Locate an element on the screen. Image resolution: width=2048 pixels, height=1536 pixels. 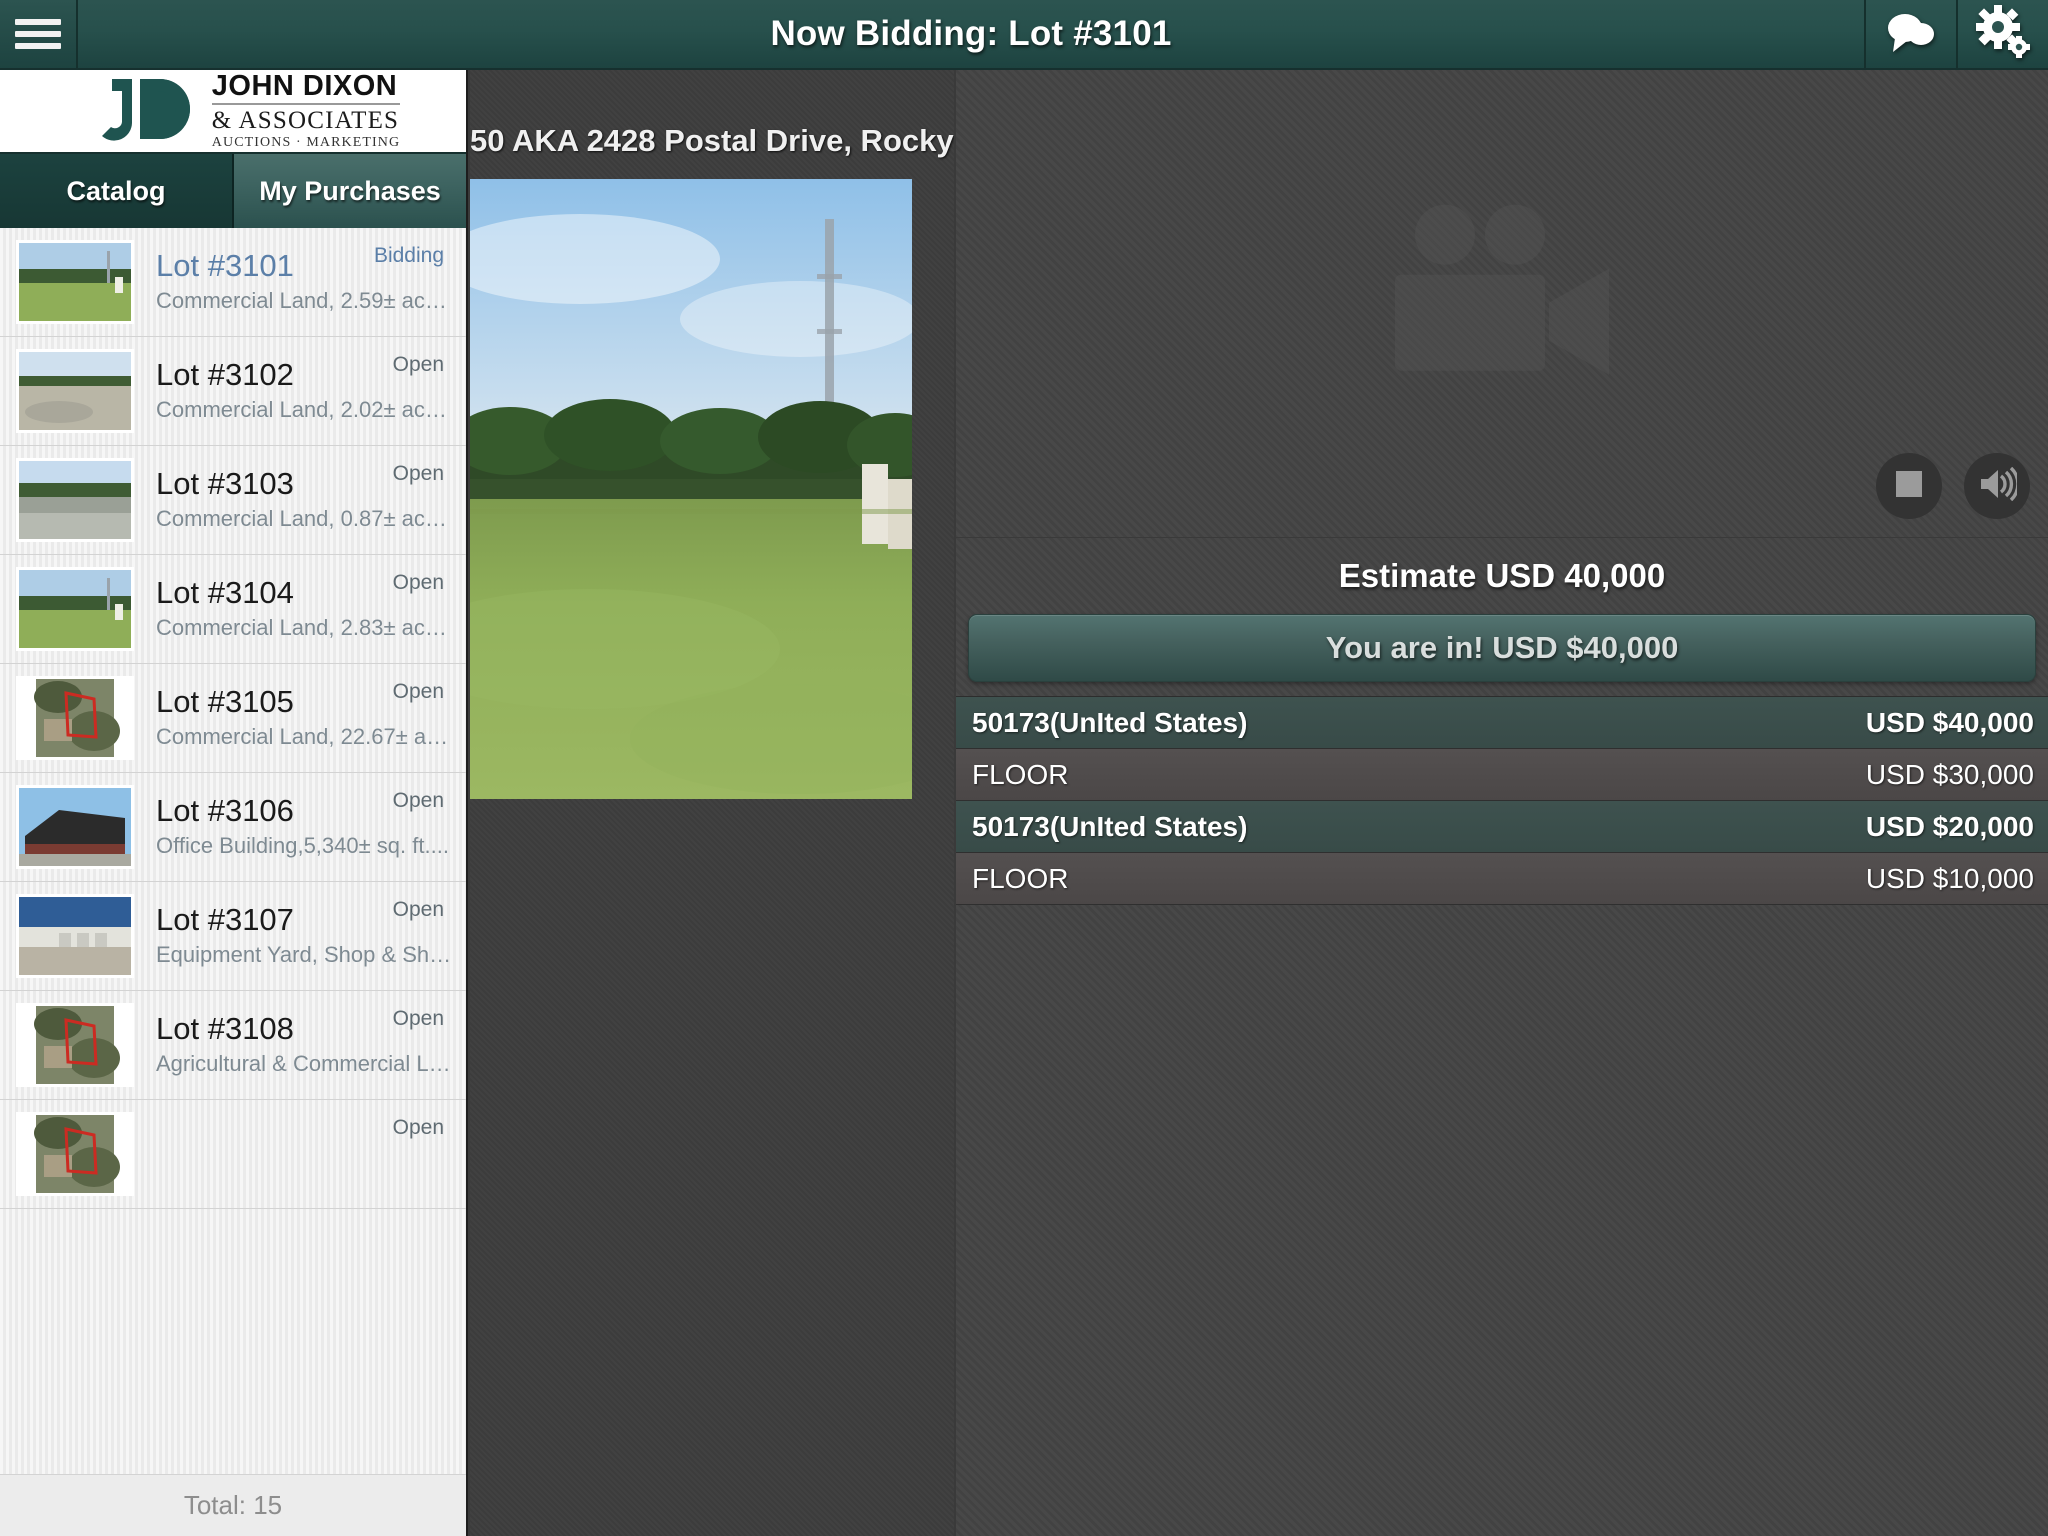
page-title: Now Bidding: Lot #3101 is located at coordinates (971, 33).